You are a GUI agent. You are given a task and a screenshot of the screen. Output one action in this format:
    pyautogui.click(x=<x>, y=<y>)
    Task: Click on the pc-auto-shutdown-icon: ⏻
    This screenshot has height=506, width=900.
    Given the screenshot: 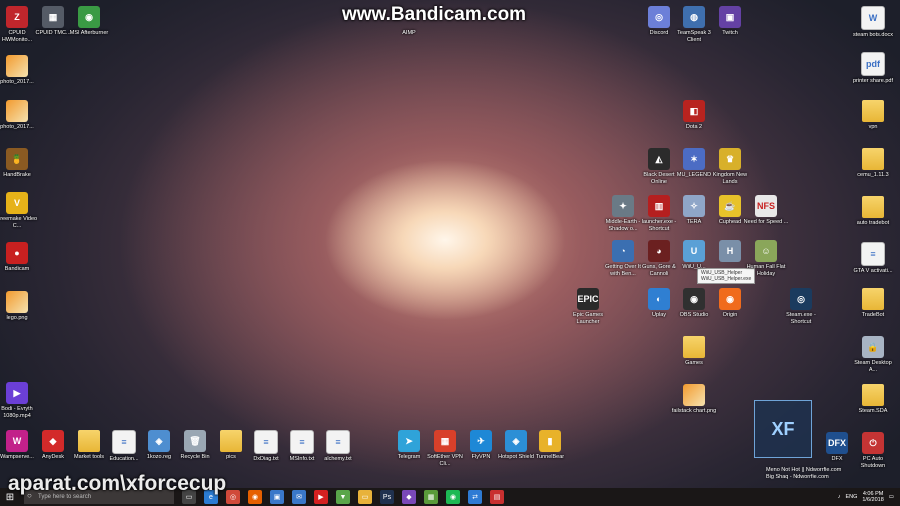 What is the action you would take?
    pyautogui.click(x=873, y=443)
    